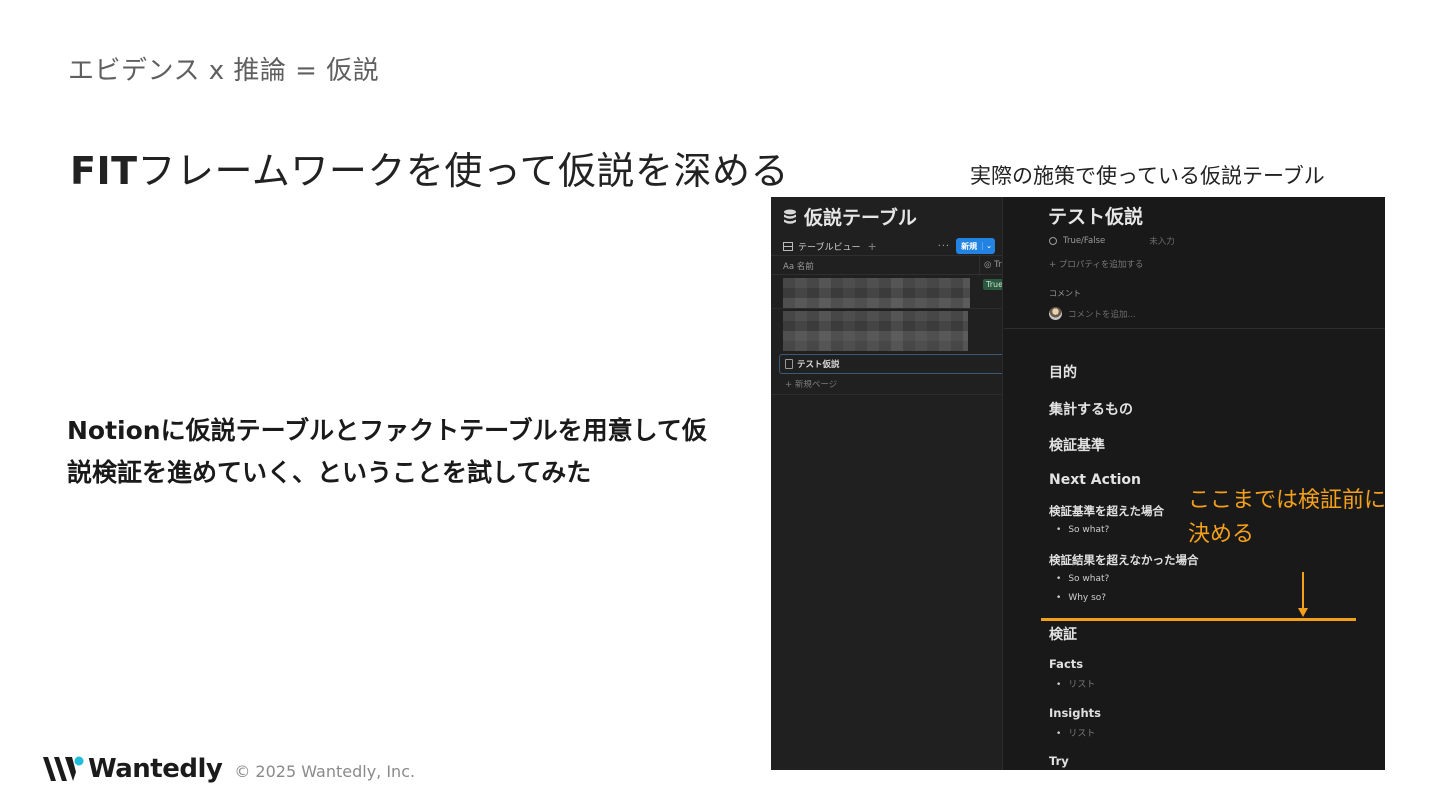 This screenshot has height=810, width=1440. Describe the element at coordinates (890, 364) in the screenshot. I see `table-row-test-hypothesis: テスト仮説` at that location.